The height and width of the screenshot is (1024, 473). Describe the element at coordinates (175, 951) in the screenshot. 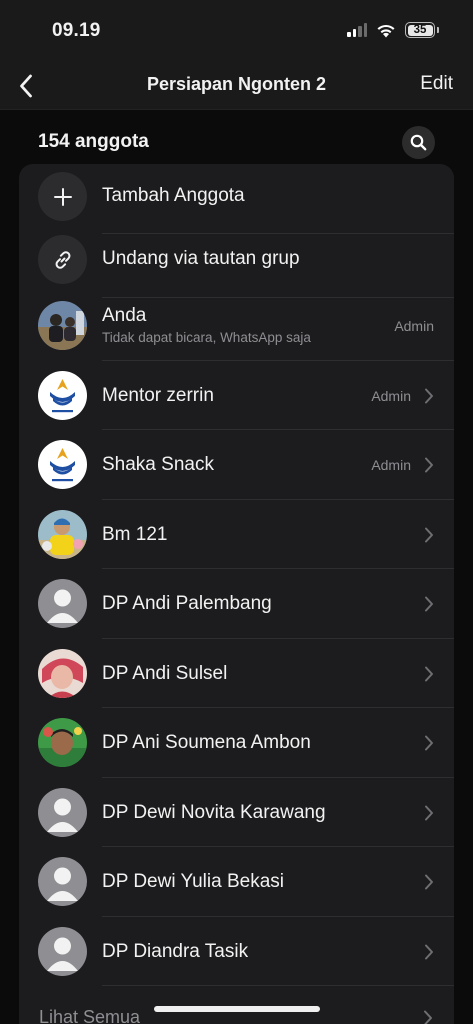

I see `member-name: DP Diandra Tasik` at that location.